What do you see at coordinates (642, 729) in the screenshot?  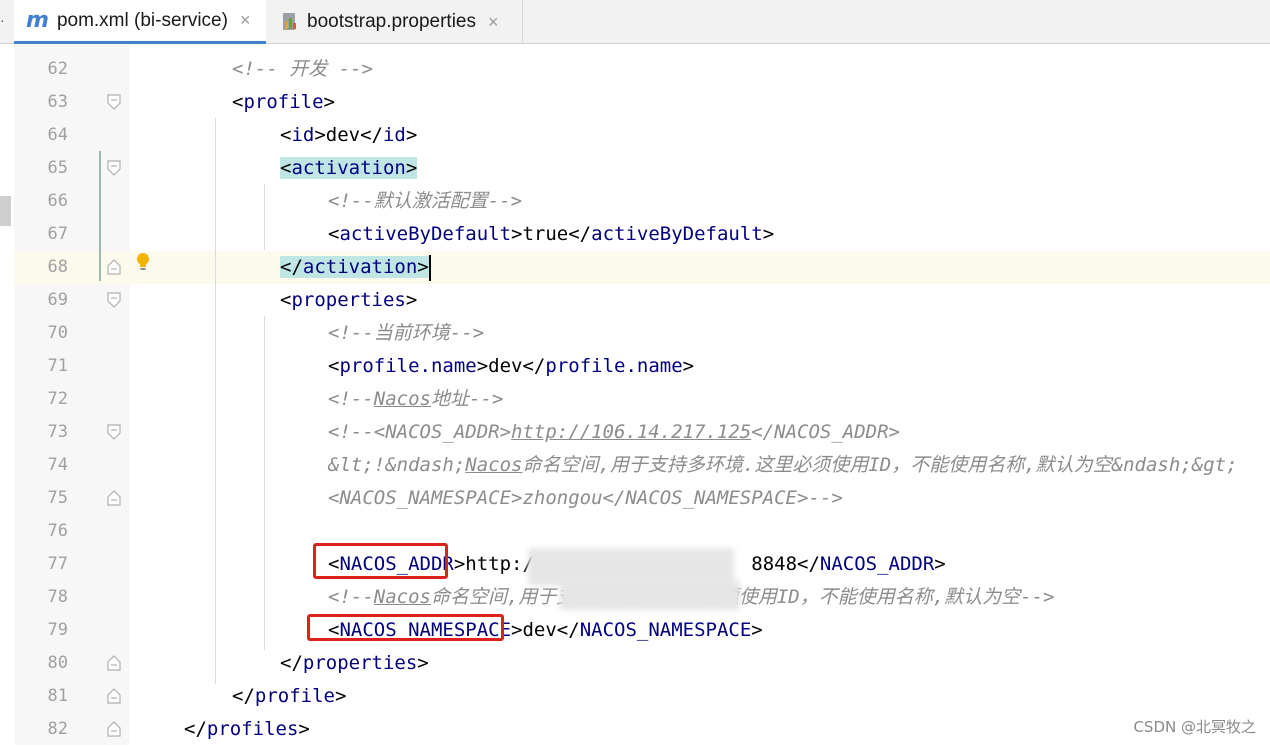 I see `code-line: 82 </profiles>` at bounding box center [642, 729].